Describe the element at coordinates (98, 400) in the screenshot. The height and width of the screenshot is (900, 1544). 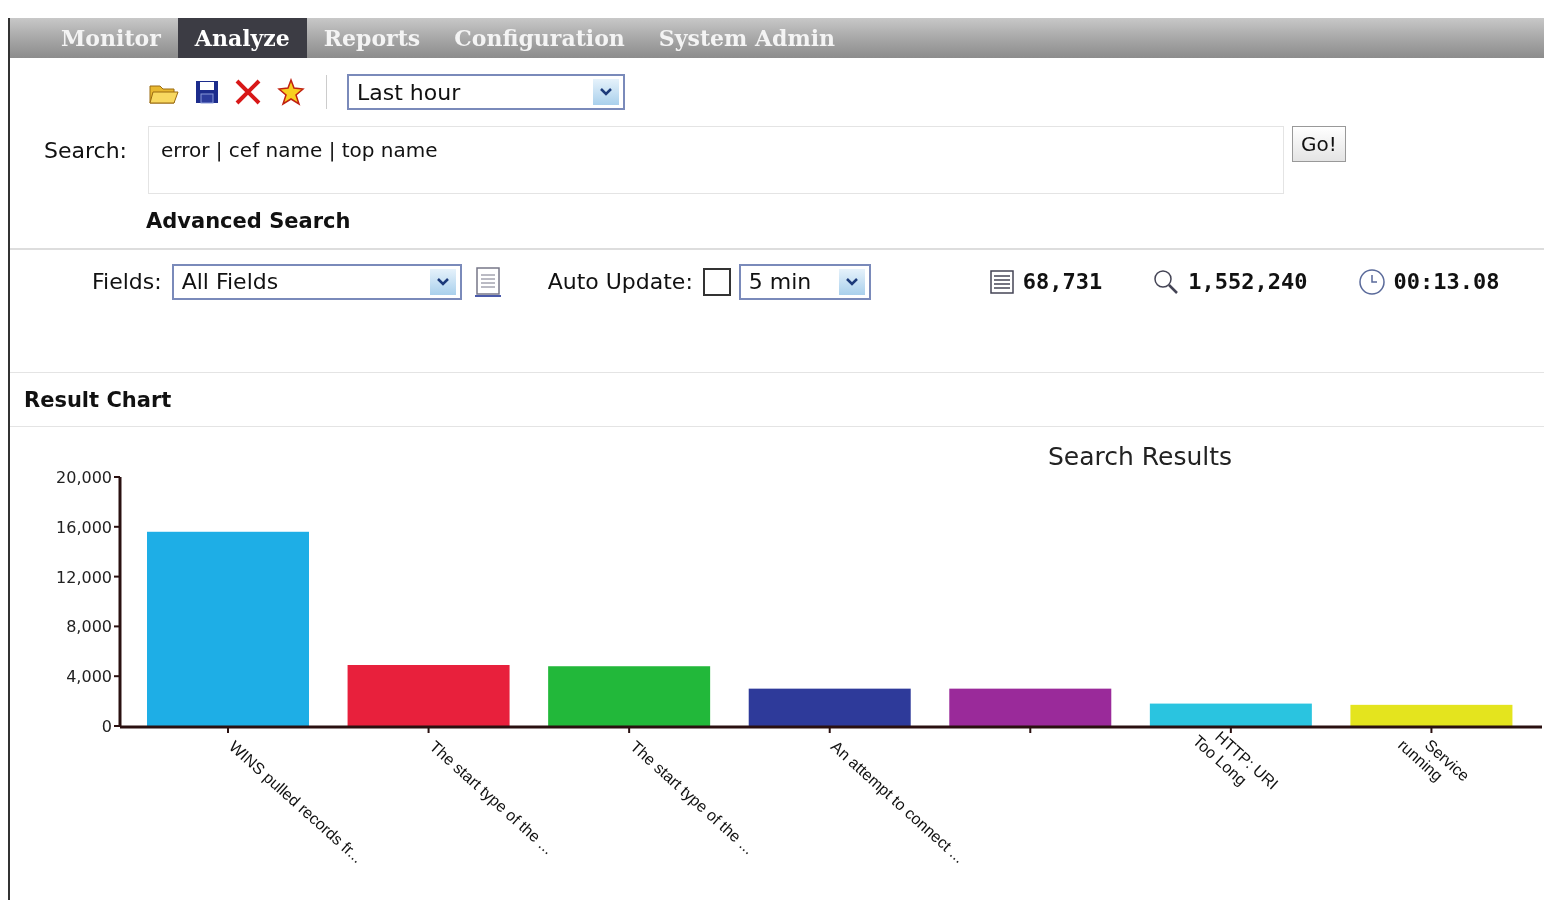
I see `result-chart-heading: Result Chart` at that location.